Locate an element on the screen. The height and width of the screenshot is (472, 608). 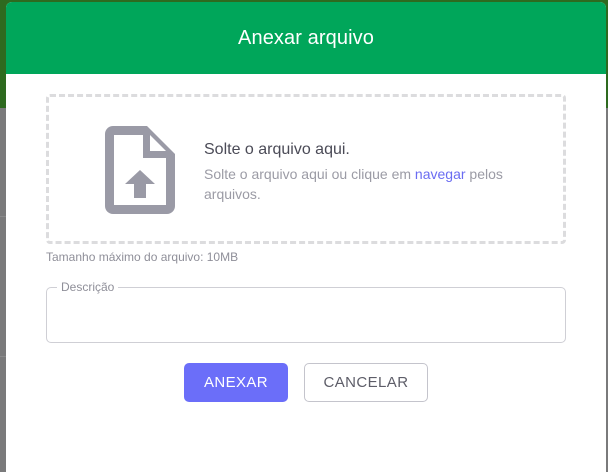
attach-button: ANEXAR is located at coordinates (236, 382).